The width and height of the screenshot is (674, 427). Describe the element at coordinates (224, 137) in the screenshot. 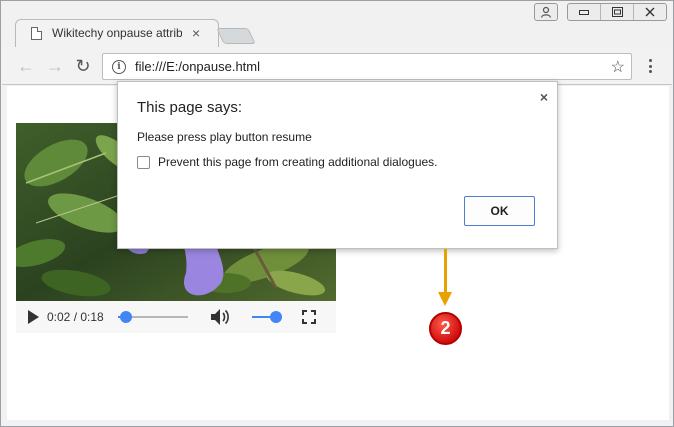

I see `dialog-message: Please press play button resume` at that location.